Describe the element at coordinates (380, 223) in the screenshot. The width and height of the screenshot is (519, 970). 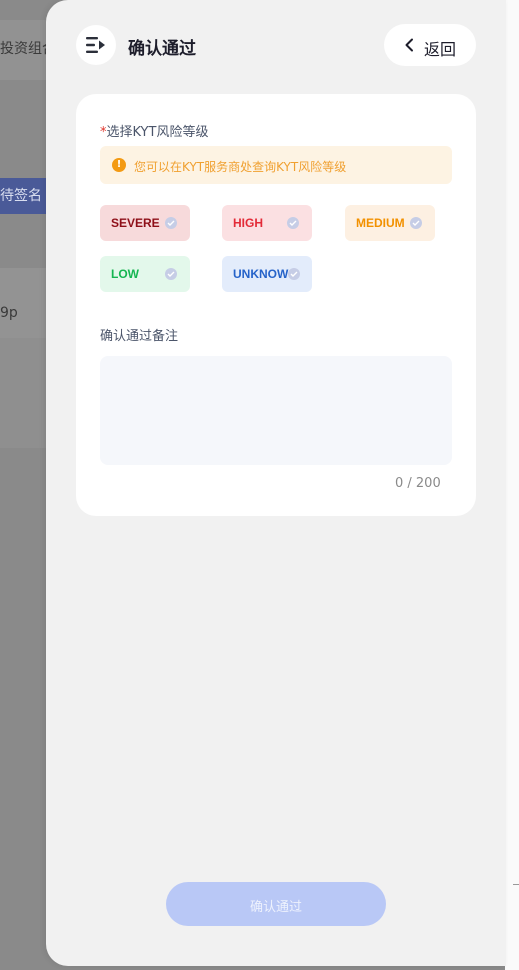
I see `risk-tag-label: MEDIUM` at that location.